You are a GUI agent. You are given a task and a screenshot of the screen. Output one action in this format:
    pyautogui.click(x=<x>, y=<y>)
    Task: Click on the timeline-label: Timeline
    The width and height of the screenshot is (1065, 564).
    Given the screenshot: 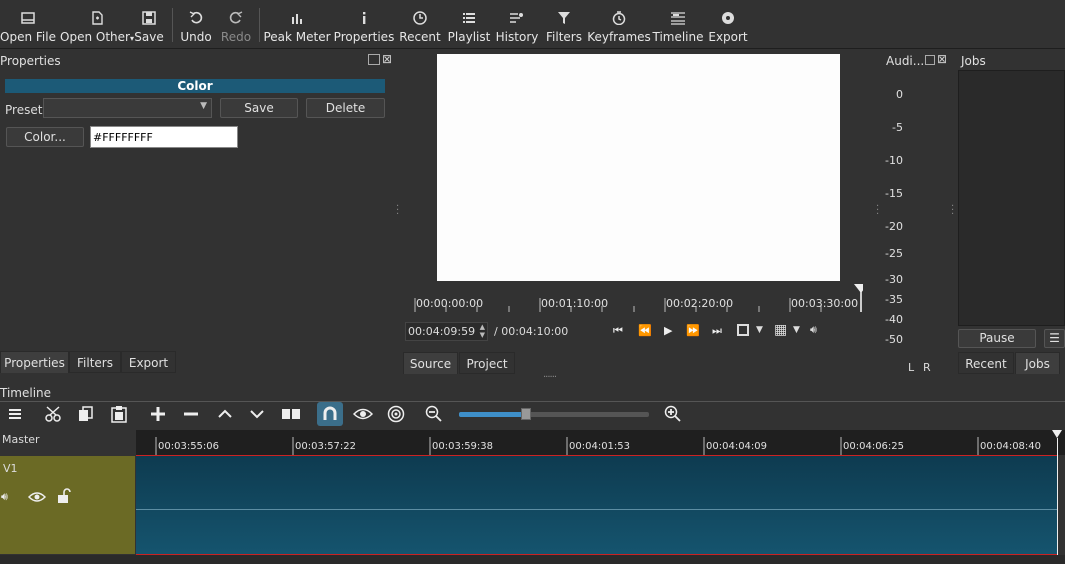 What is the action you would take?
    pyautogui.click(x=678, y=37)
    